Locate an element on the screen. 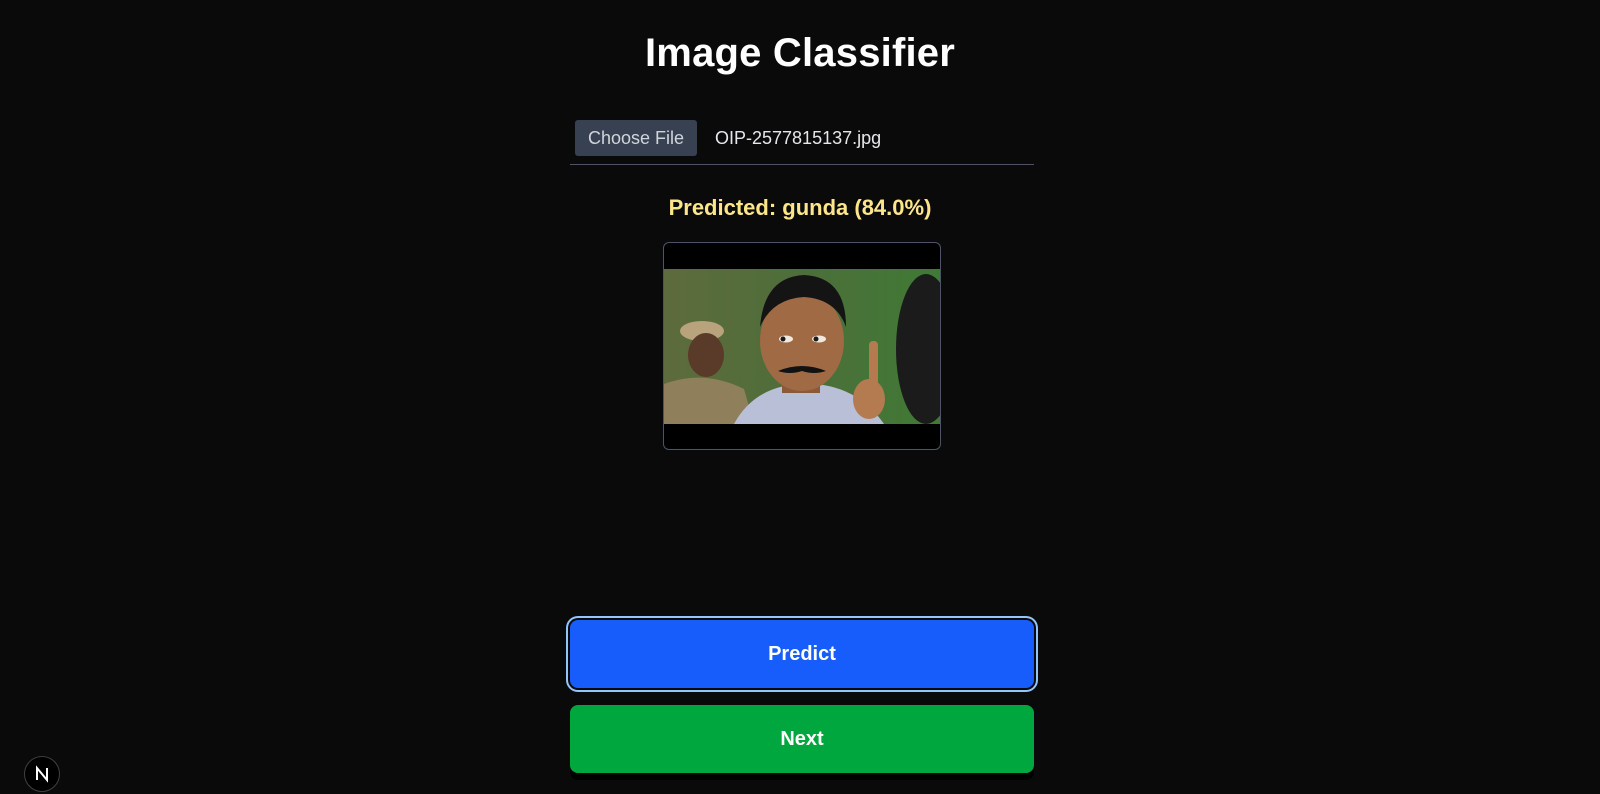 This screenshot has width=1600, height=794. nextjs-n-icon is located at coordinates (42, 774).